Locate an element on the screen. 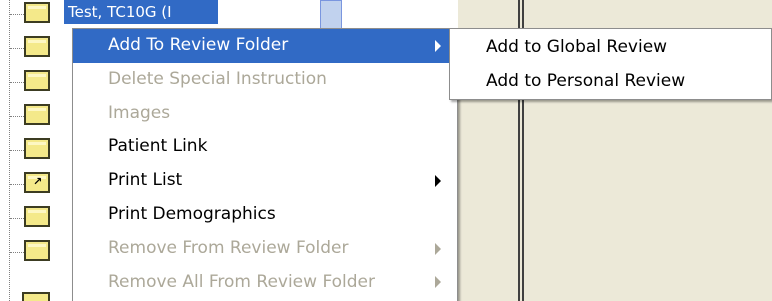 The width and height of the screenshot is (772, 301). menu-item-patient-link: Patient Link is located at coordinates (265, 147).